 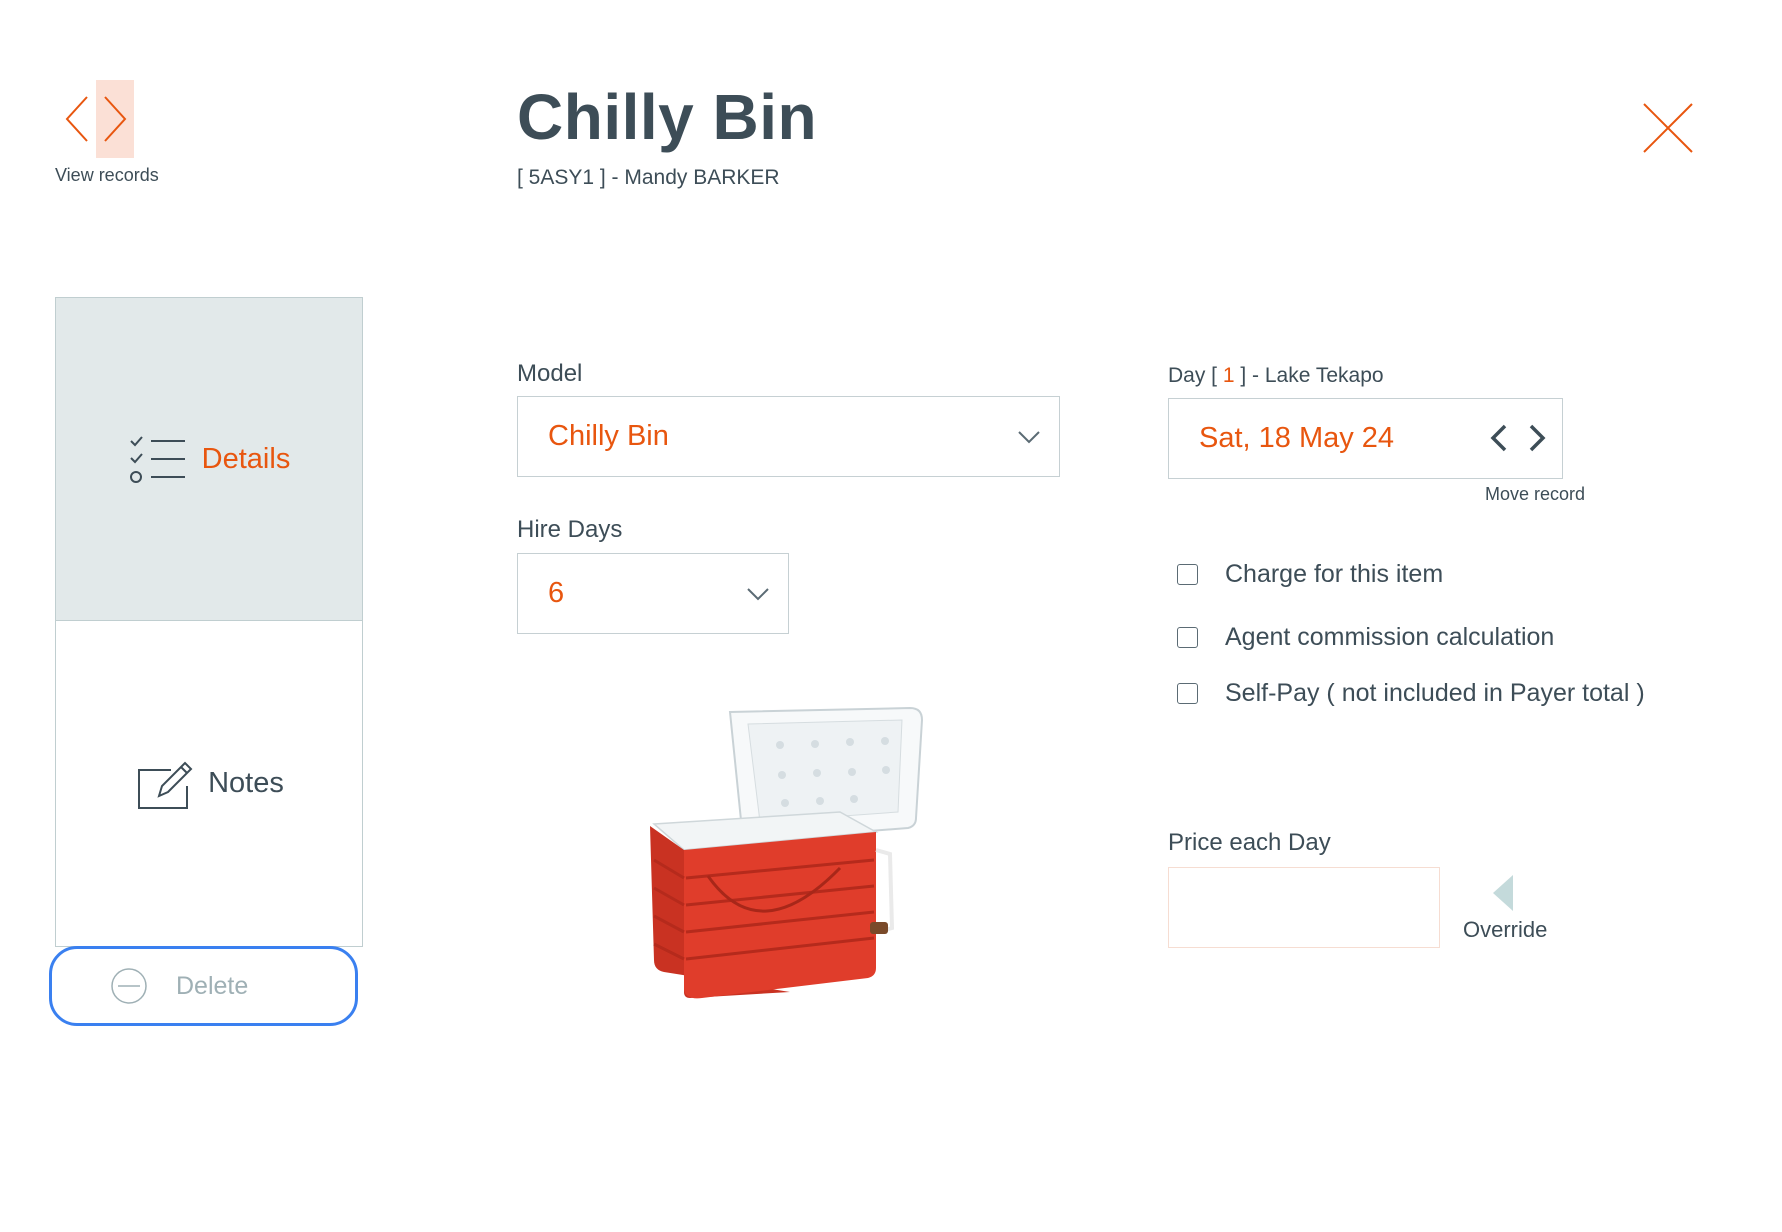 I want to click on triangle-left-icon, so click(x=1503, y=893).